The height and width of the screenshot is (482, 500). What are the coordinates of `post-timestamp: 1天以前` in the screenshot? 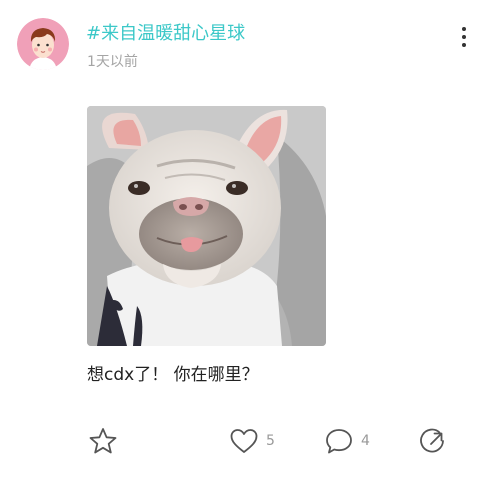 It's located at (112, 62).